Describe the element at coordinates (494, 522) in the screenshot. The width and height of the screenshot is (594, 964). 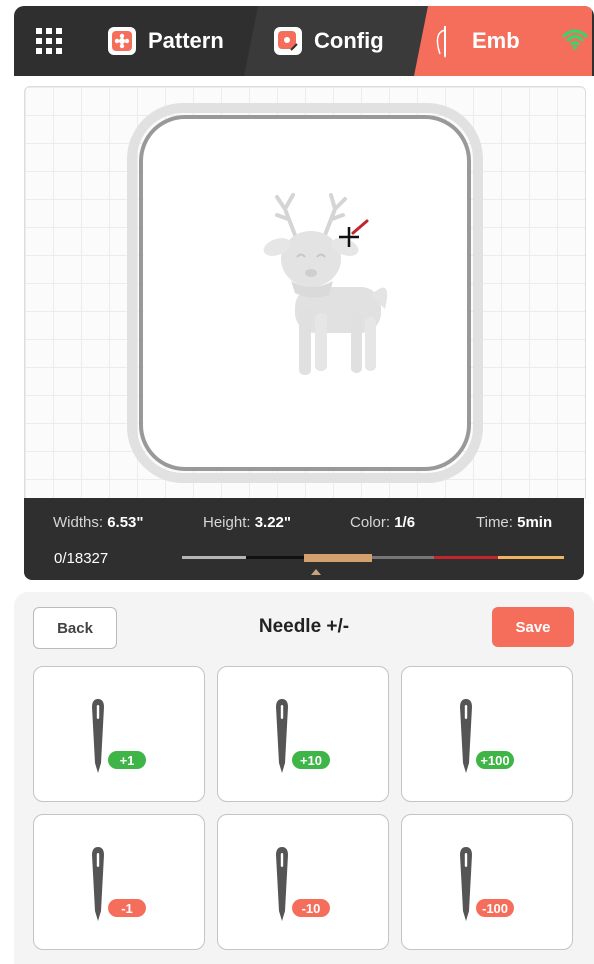
I see `time-label: Time:` at that location.